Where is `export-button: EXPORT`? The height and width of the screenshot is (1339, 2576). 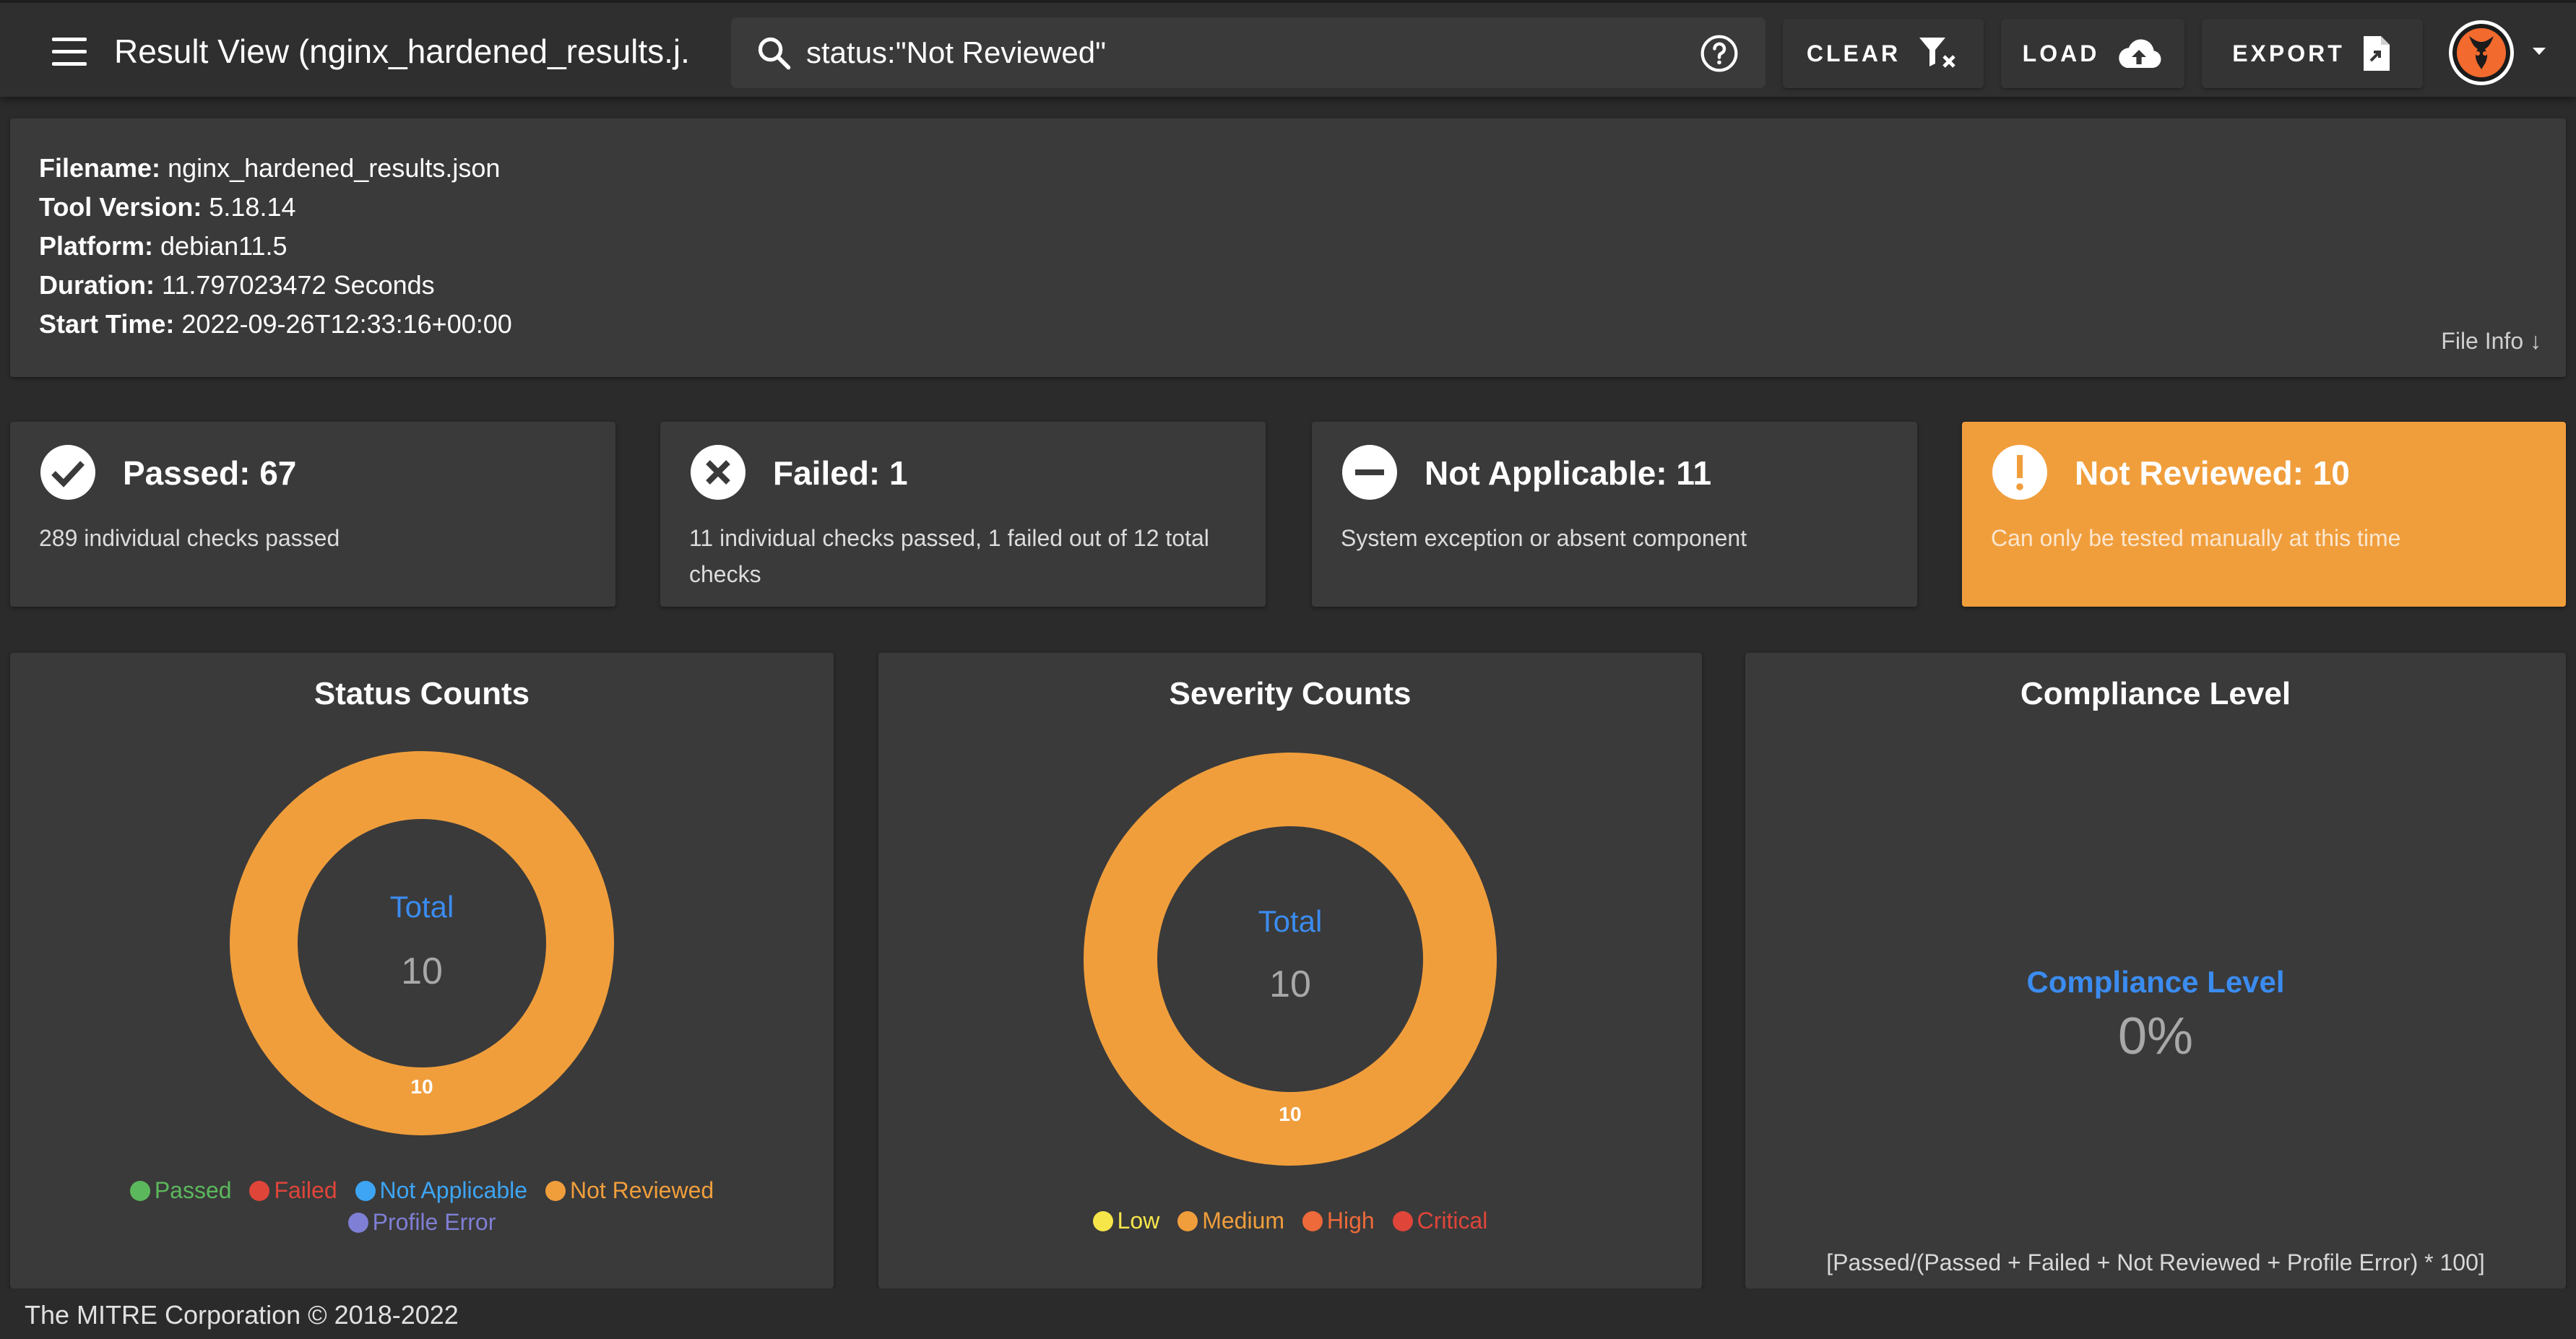 export-button: EXPORT is located at coordinates (2312, 53).